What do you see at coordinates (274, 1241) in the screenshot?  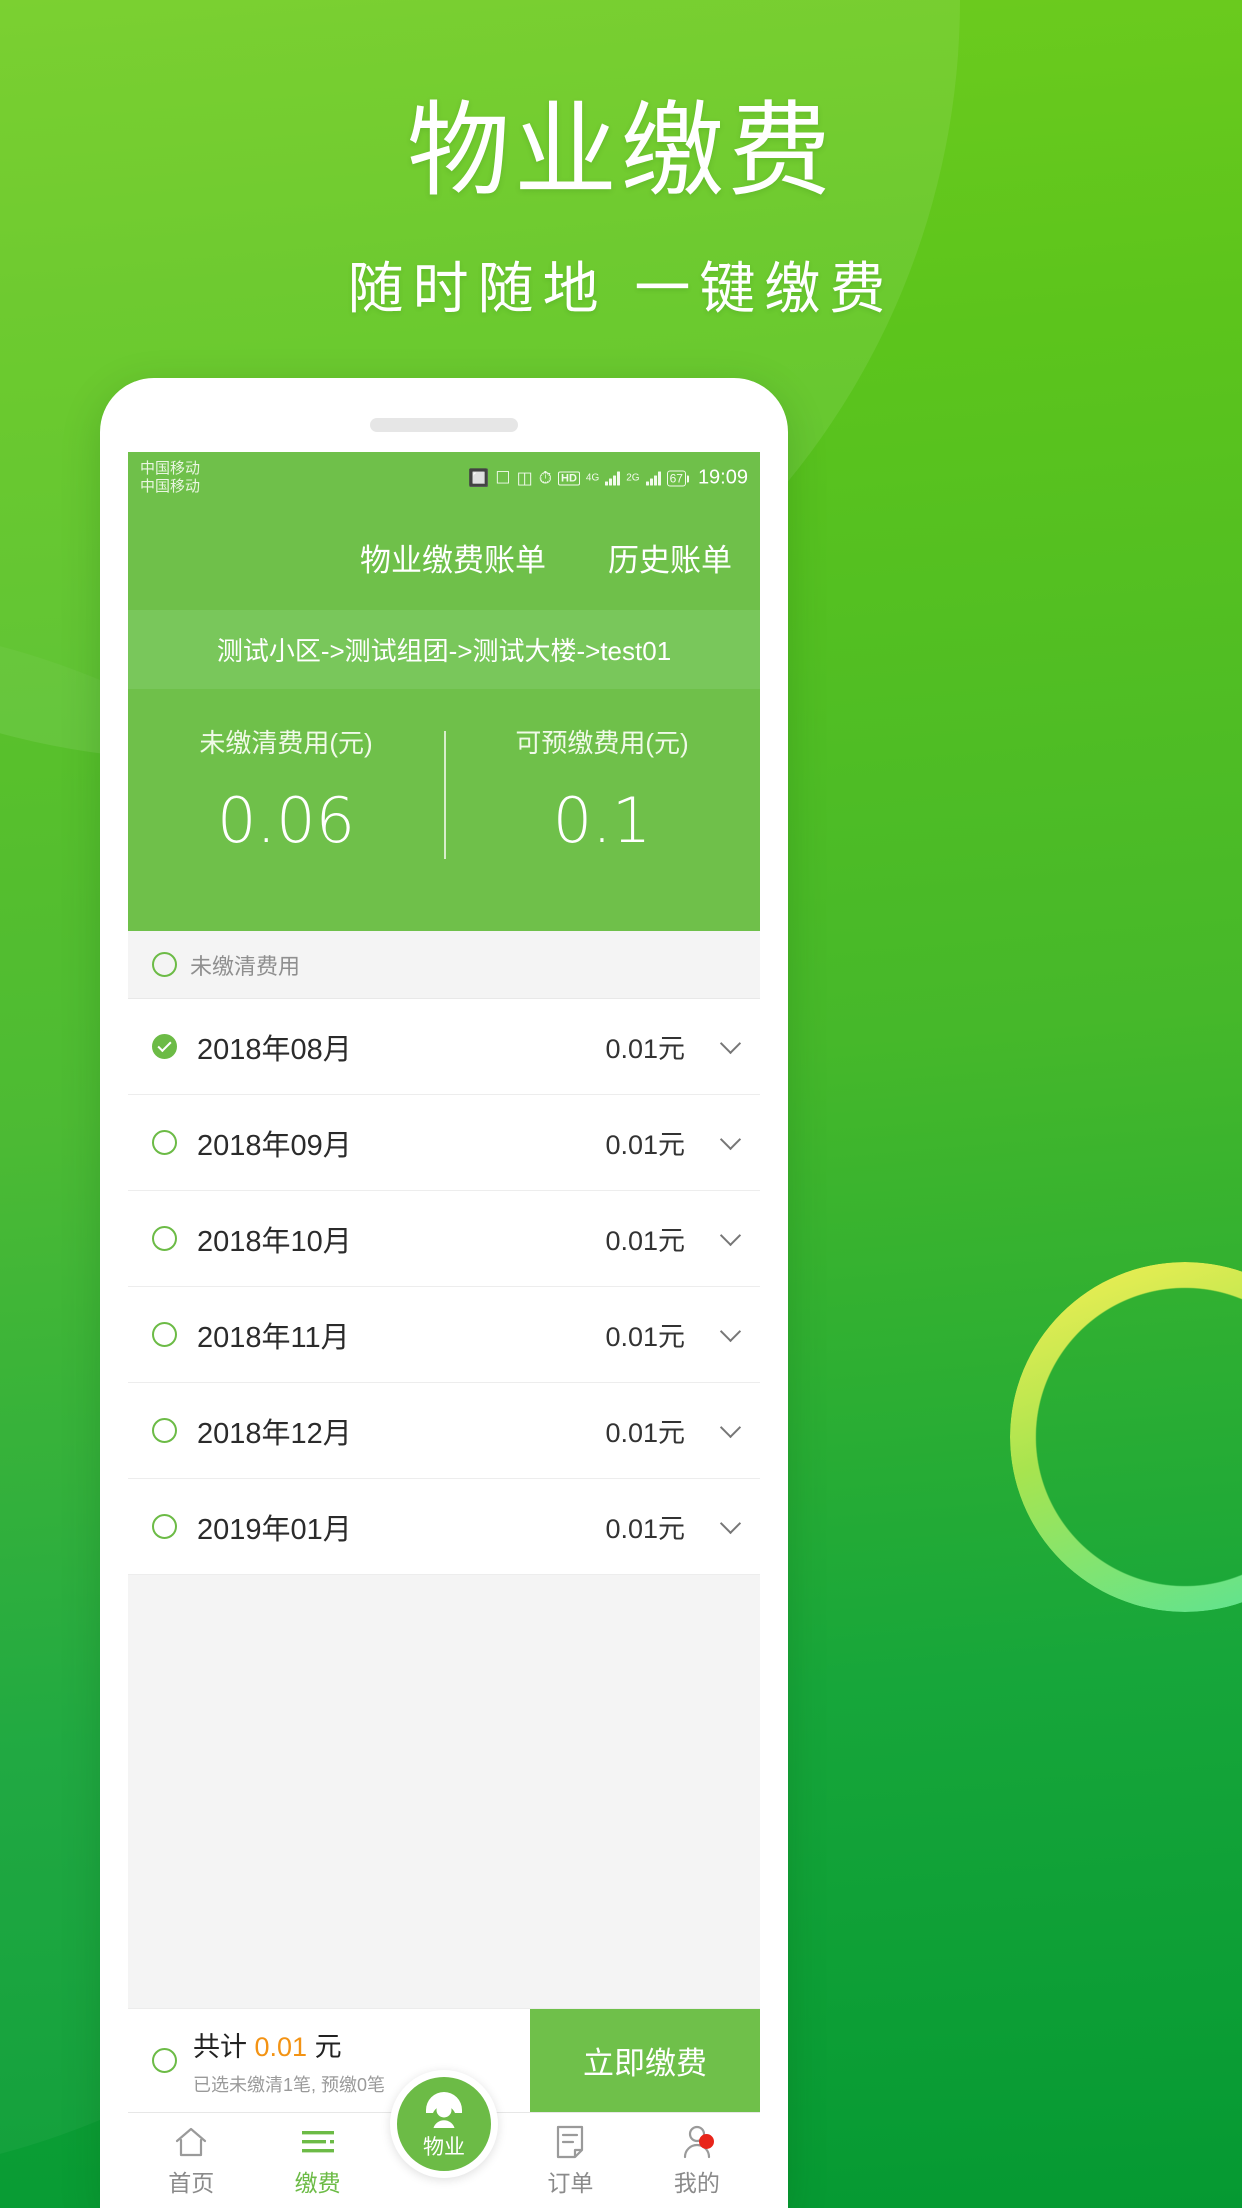 I see `bill-row-month: 2018年10月` at bounding box center [274, 1241].